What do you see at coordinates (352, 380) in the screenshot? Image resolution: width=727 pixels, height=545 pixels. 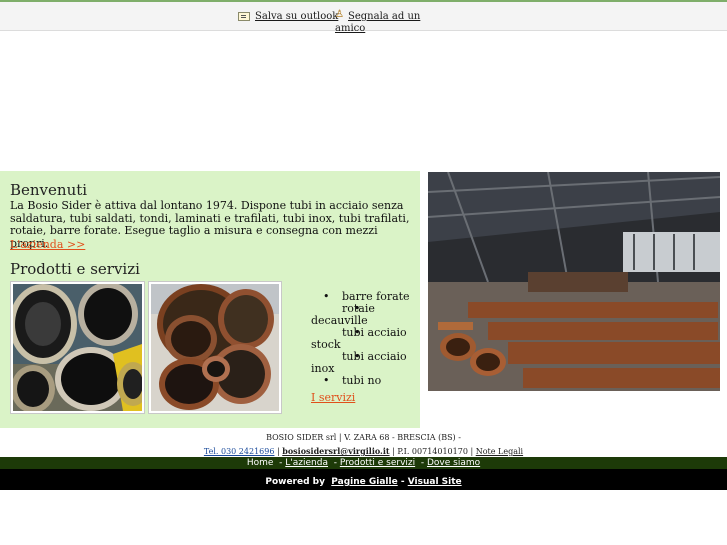 I see `list-item: • tubi no` at bounding box center [352, 380].